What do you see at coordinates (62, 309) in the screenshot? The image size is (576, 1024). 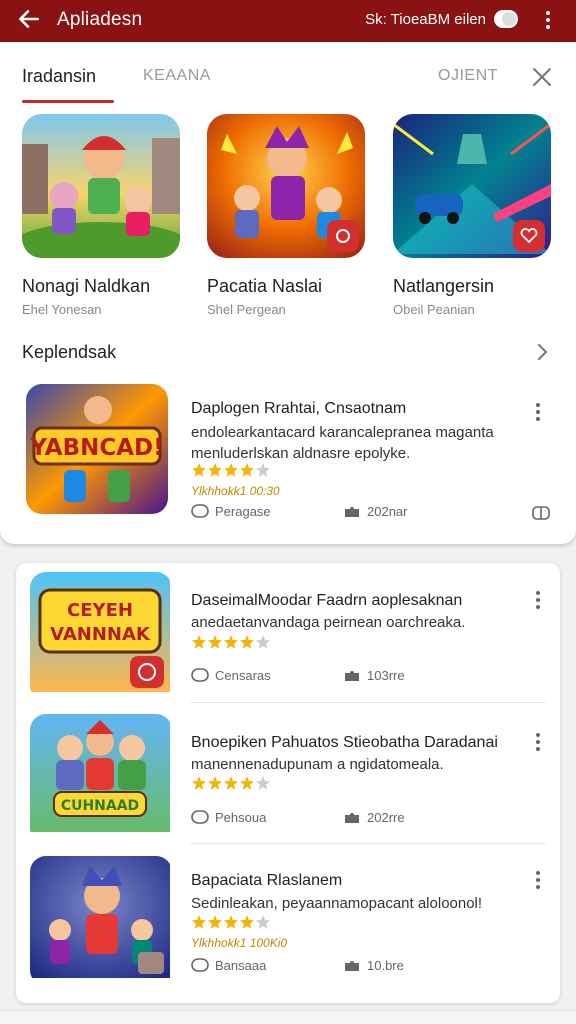 I see `featured-publisher: Ehel Yonesan` at bounding box center [62, 309].